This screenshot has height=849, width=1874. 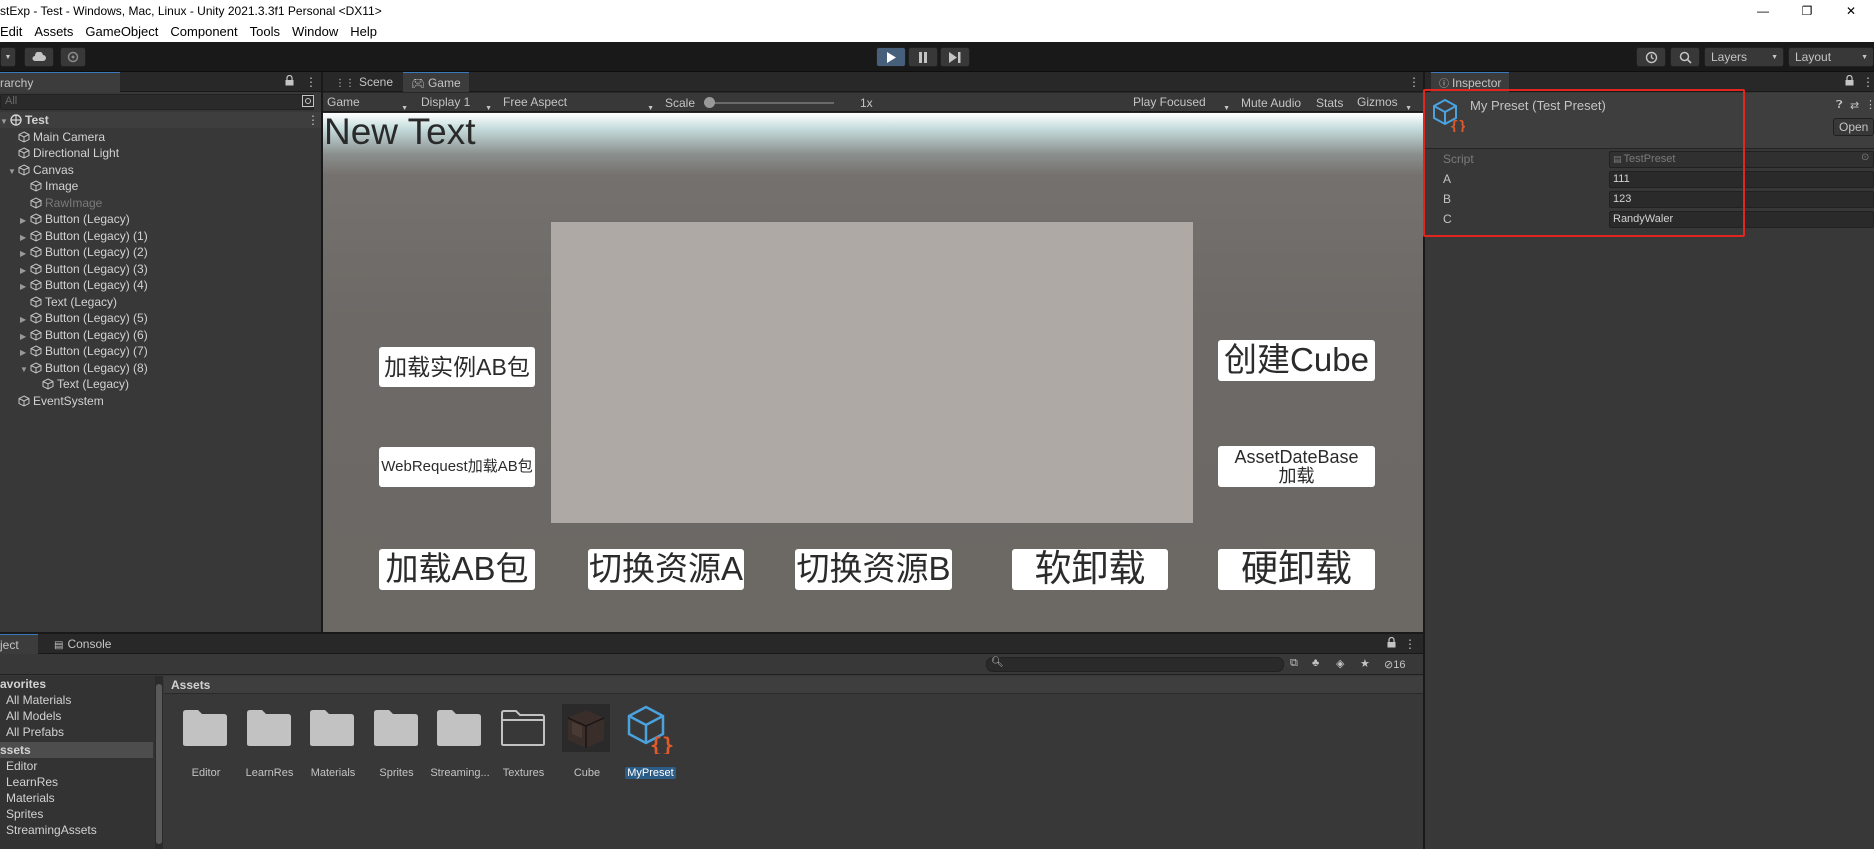 What do you see at coordinates (49, 186) in the screenshot?
I see `hierarchy-item: Image` at bounding box center [49, 186].